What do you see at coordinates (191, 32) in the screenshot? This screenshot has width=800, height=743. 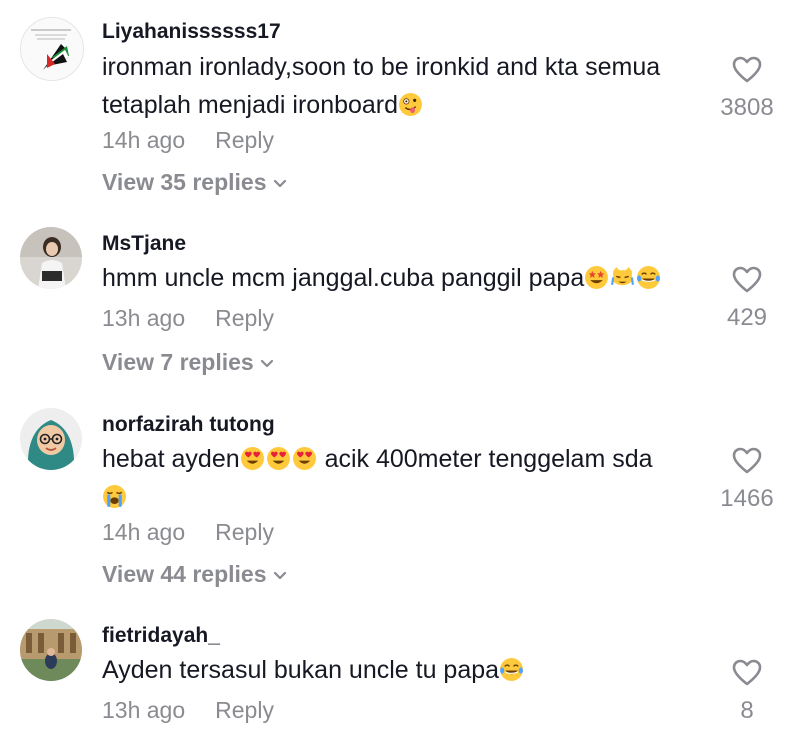 I see `comment-username: Liyahanissssss17` at bounding box center [191, 32].